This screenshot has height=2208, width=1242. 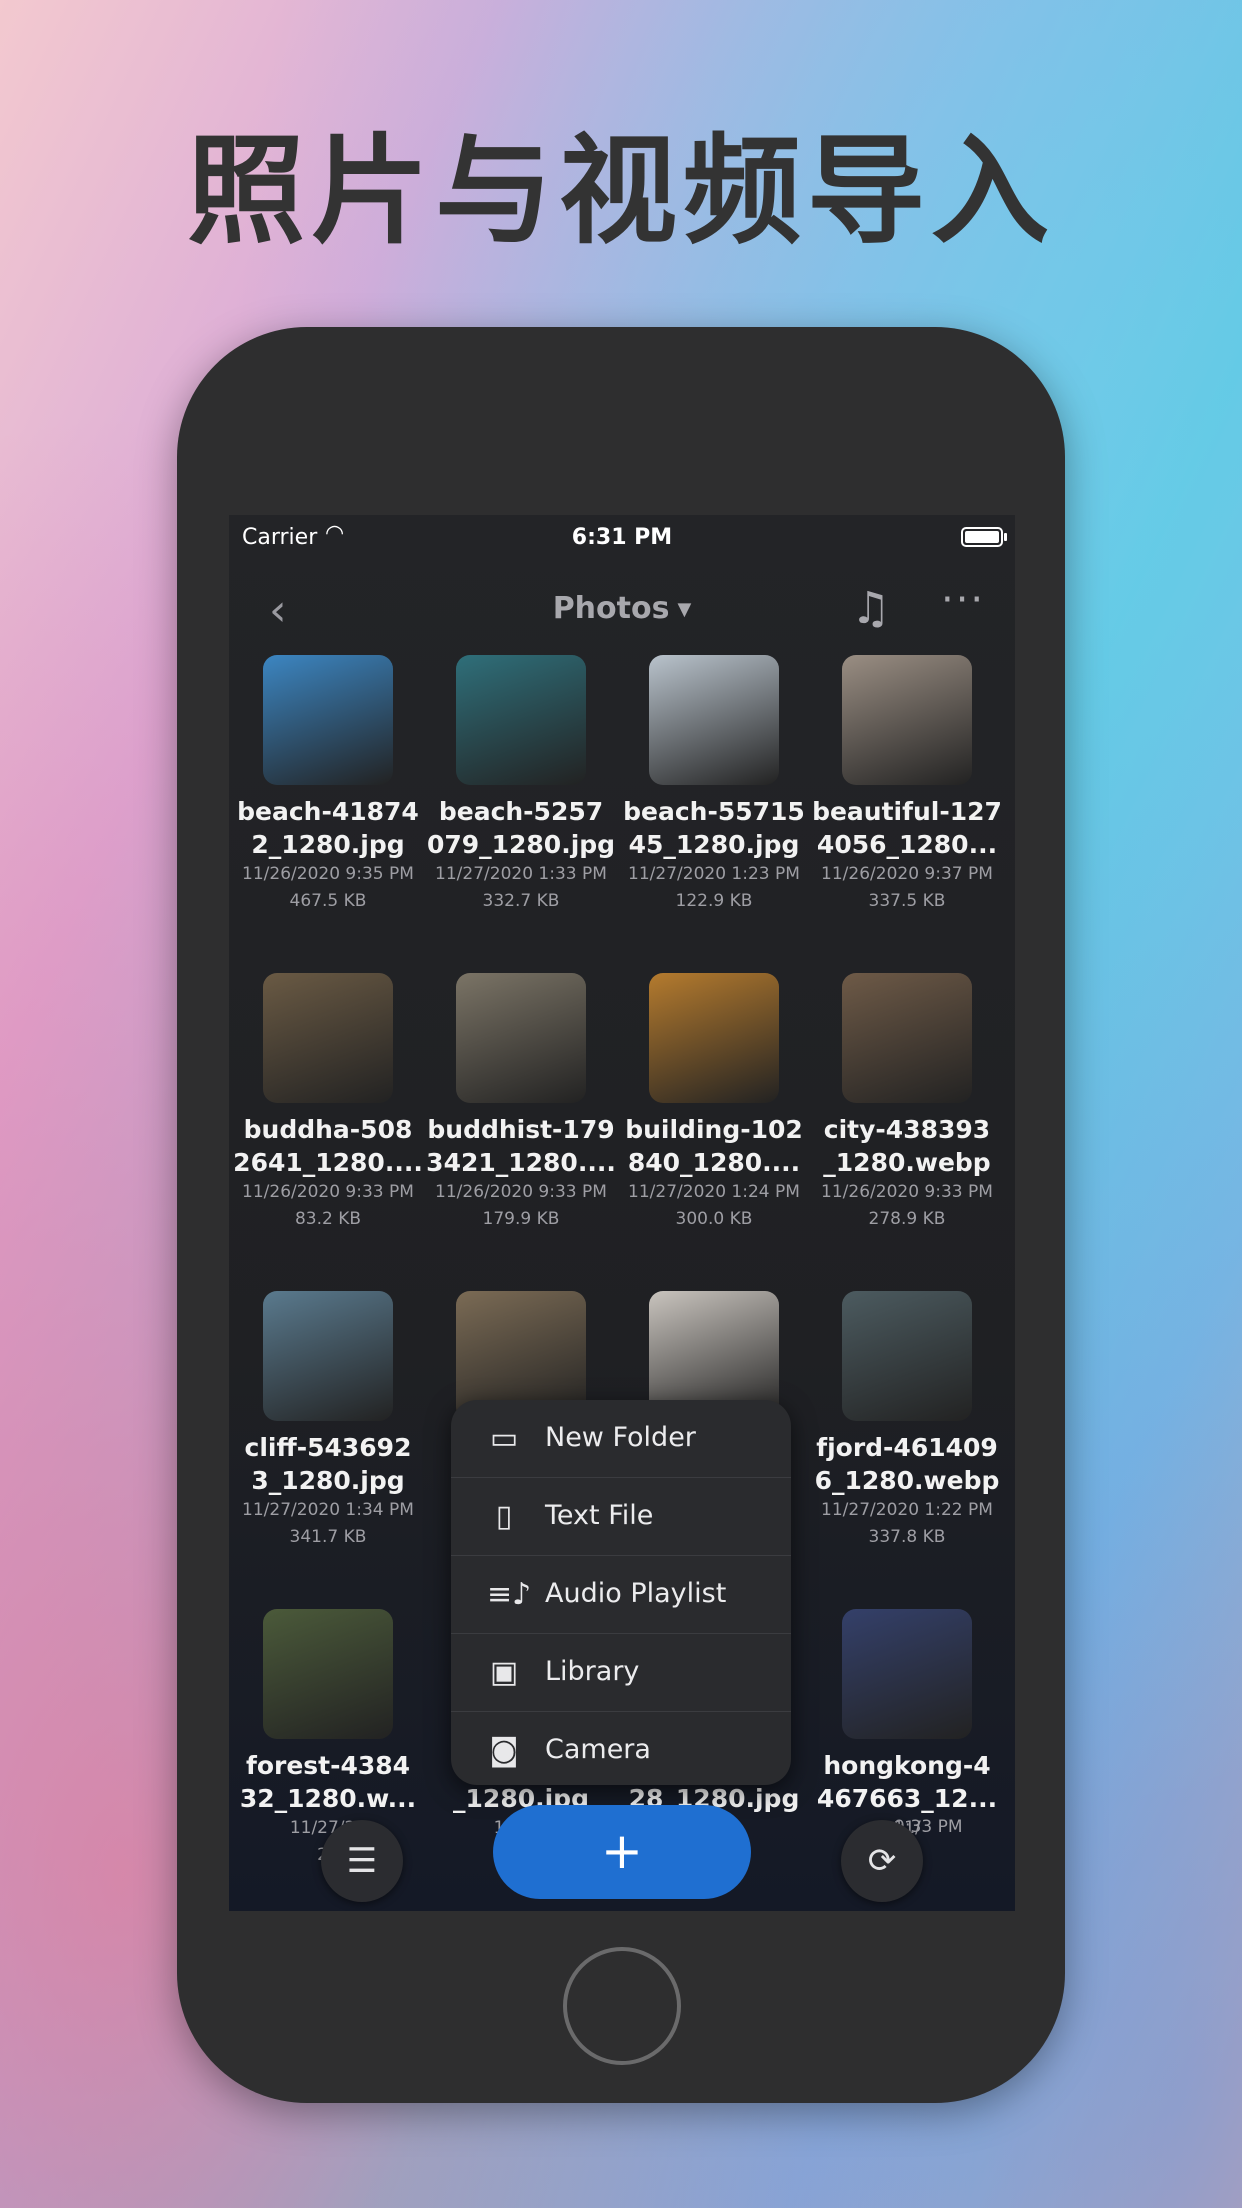 I want to click on file-name-line: fjord-461409, so click(x=907, y=1447).